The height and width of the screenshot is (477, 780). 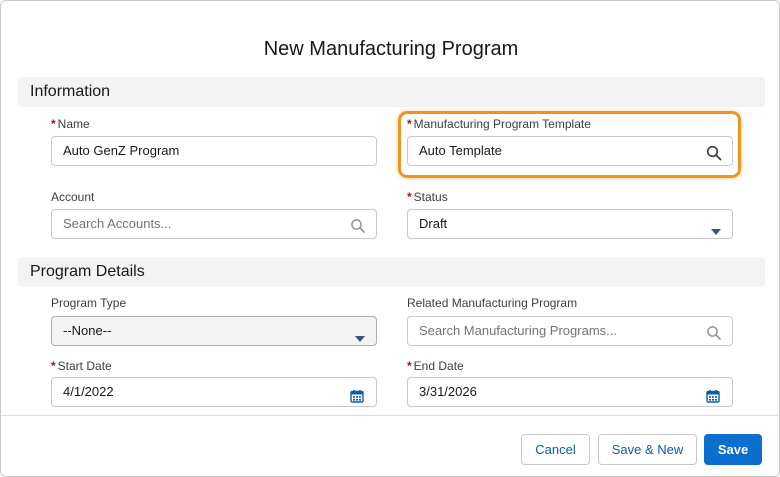 What do you see at coordinates (570, 224) in the screenshot?
I see `status-select: Draft` at bounding box center [570, 224].